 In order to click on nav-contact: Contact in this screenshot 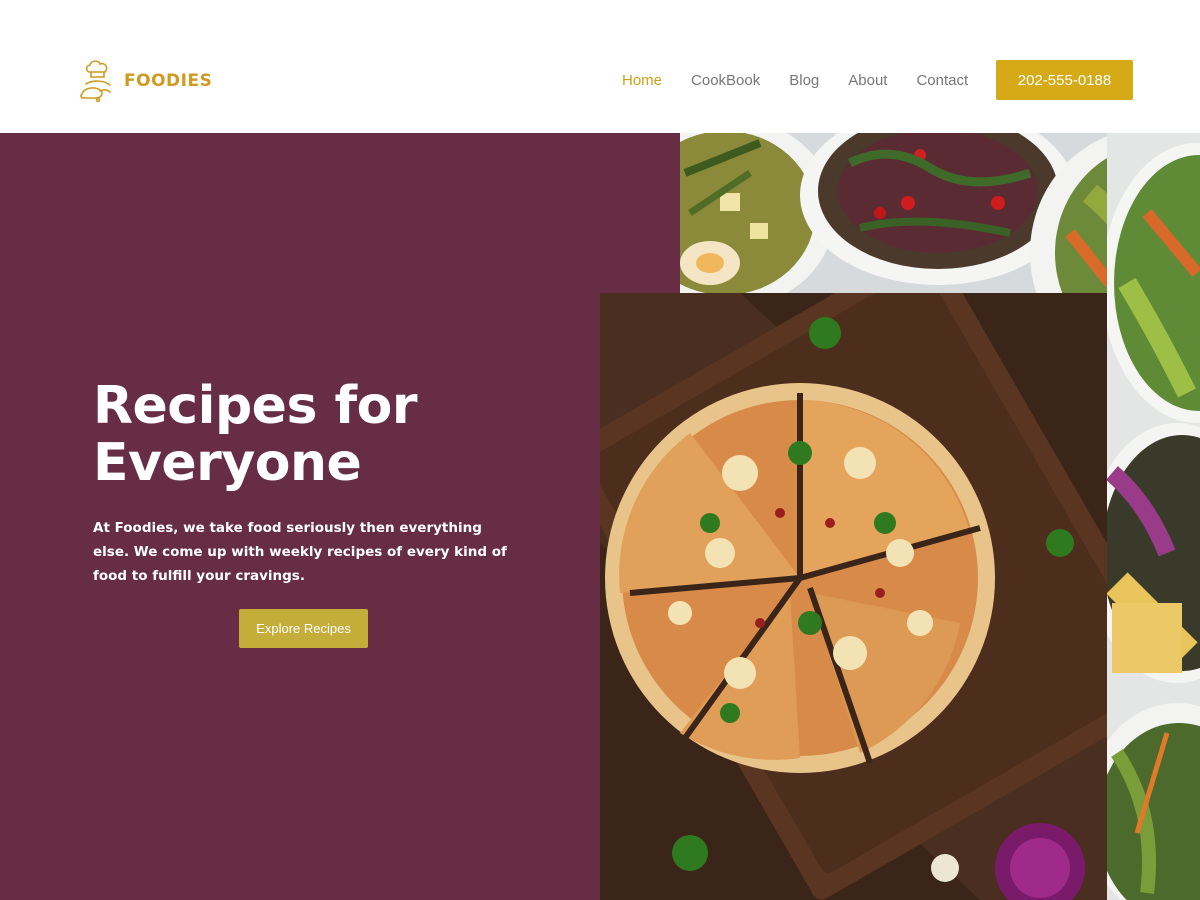, I will do `click(942, 80)`.